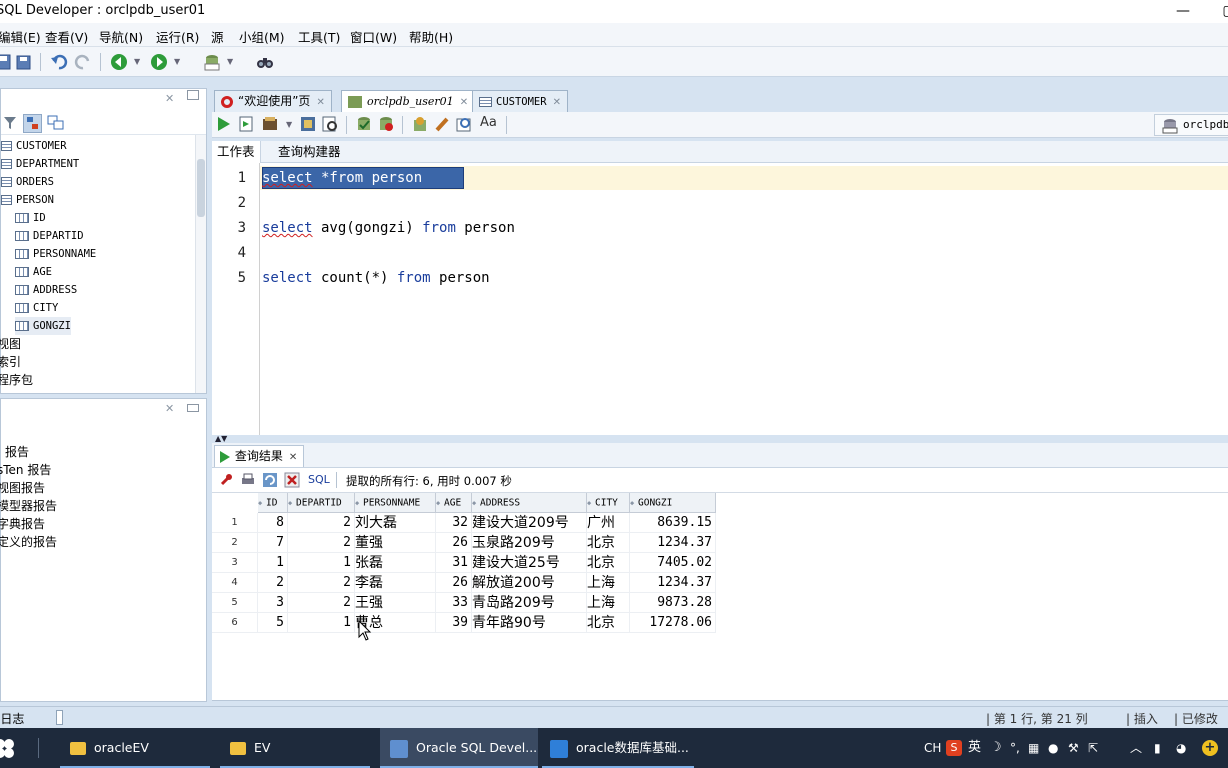 This screenshot has height=768, width=1228. I want to click on report-item: 定义的报告, so click(28, 542).